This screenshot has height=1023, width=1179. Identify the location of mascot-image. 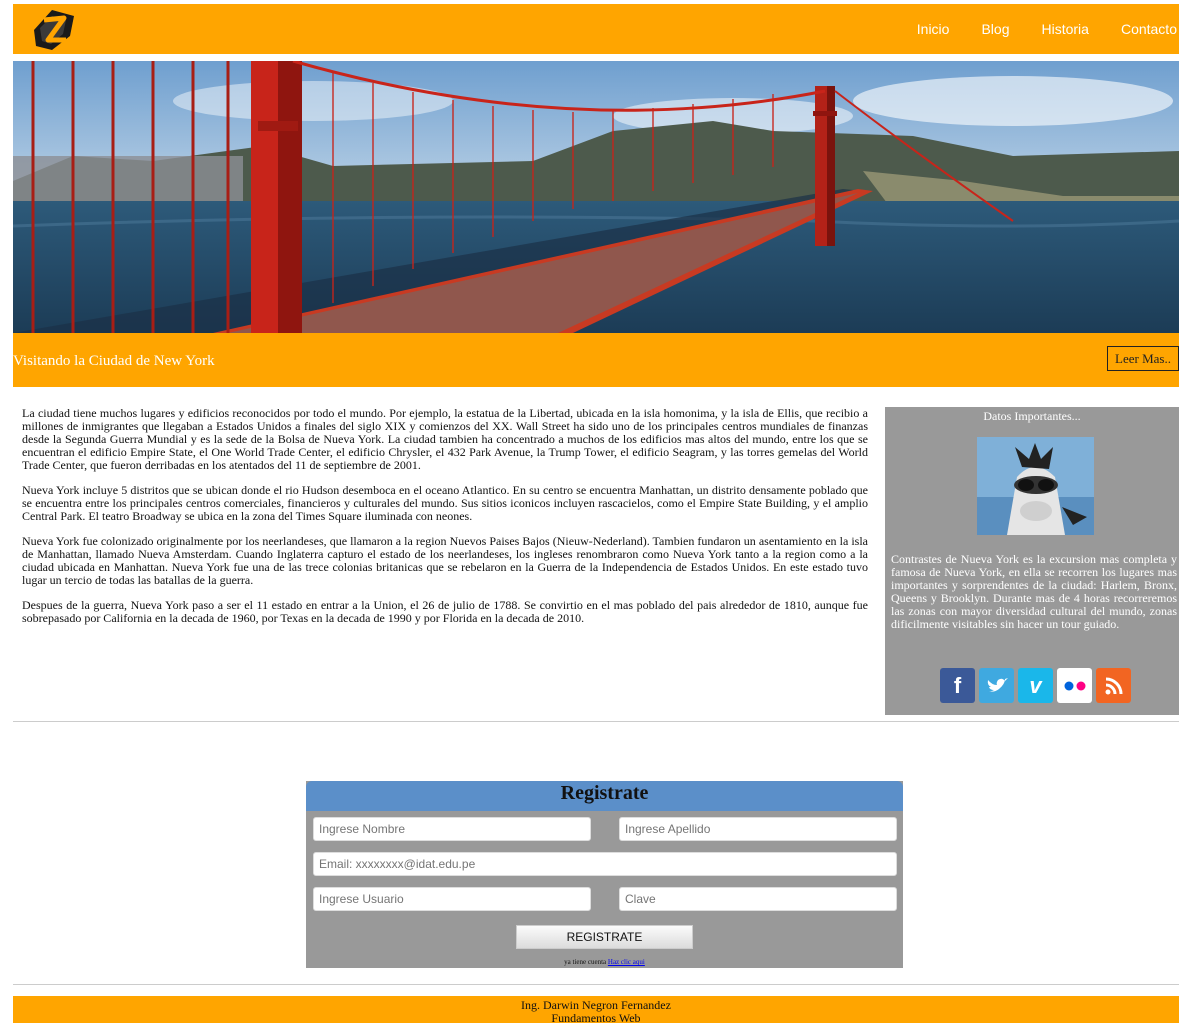
(1035, 486).